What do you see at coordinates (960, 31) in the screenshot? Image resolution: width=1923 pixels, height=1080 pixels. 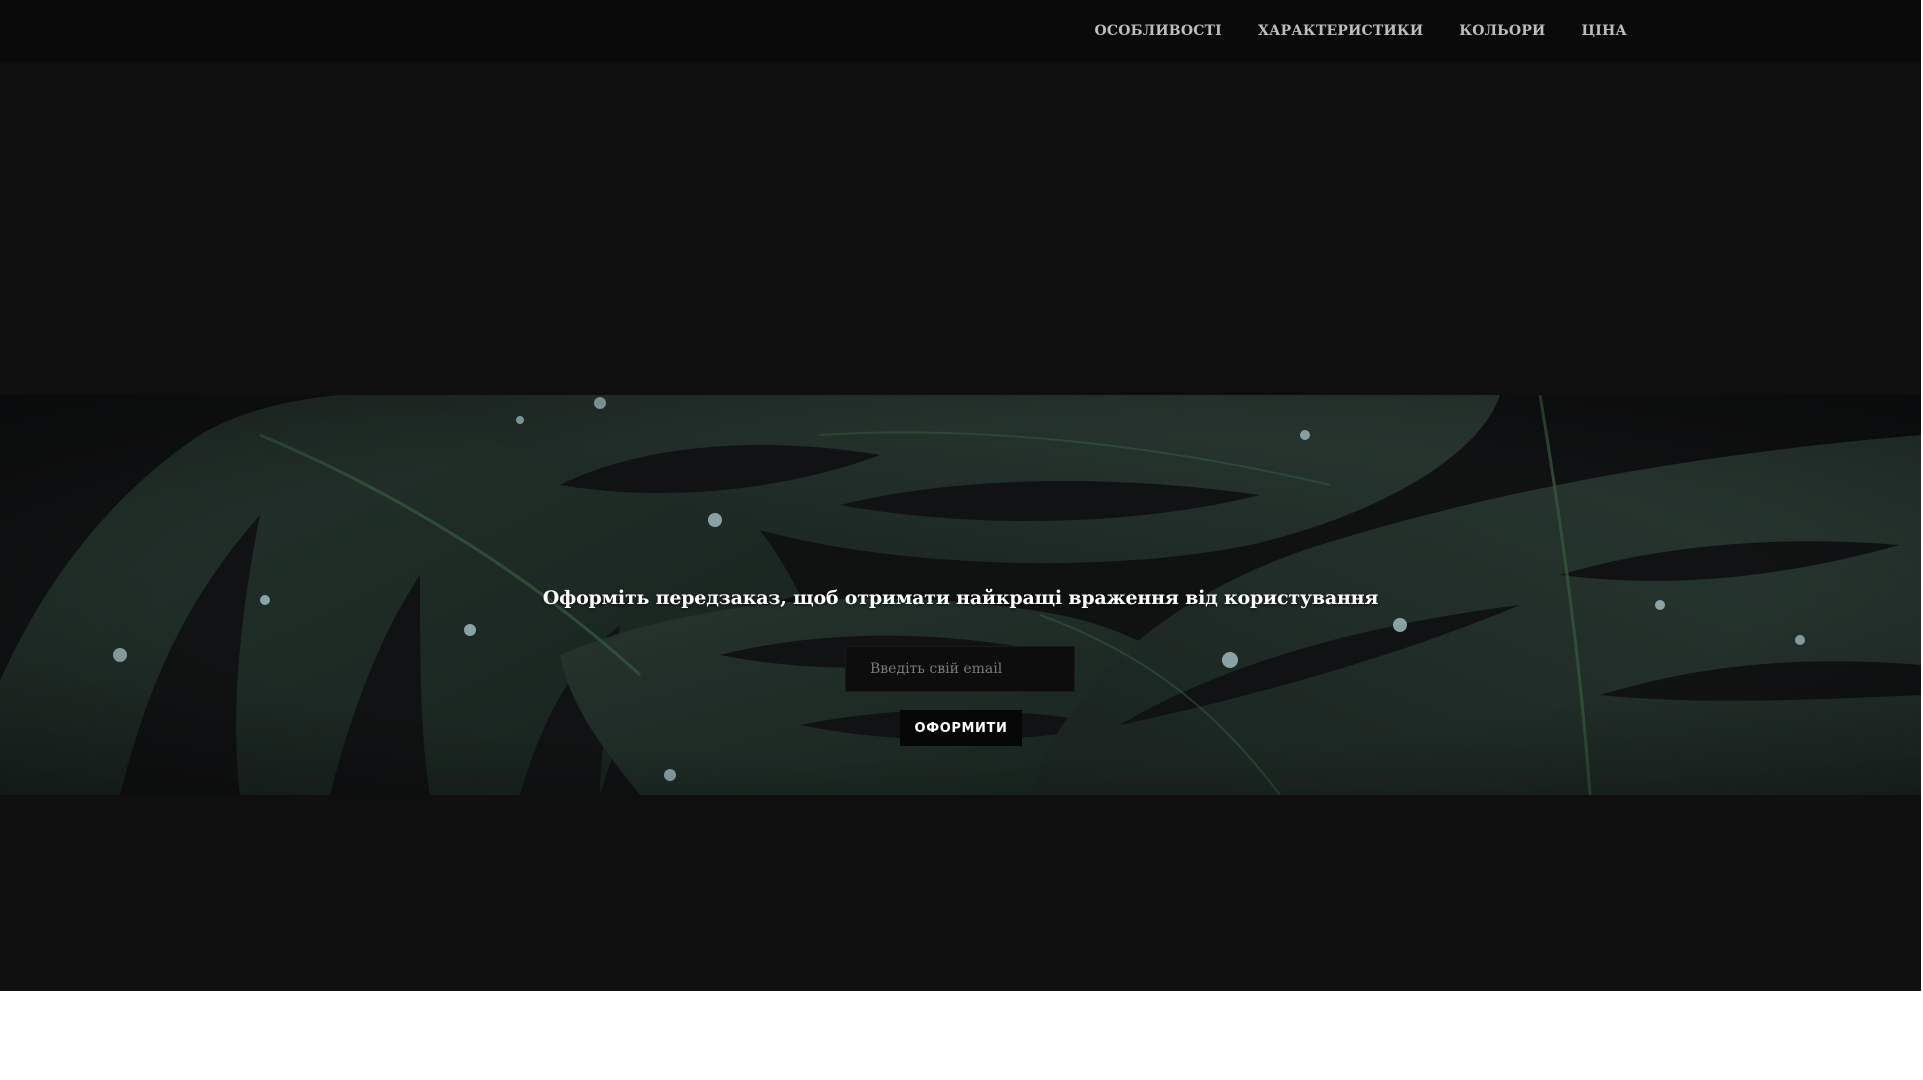 I see `top-navbar: ОСОБЛИВОСТІ ХАРАКТЕРИСТИКИ КОЛЬОРИ ЦІНА` at bounding box center [960, 31].